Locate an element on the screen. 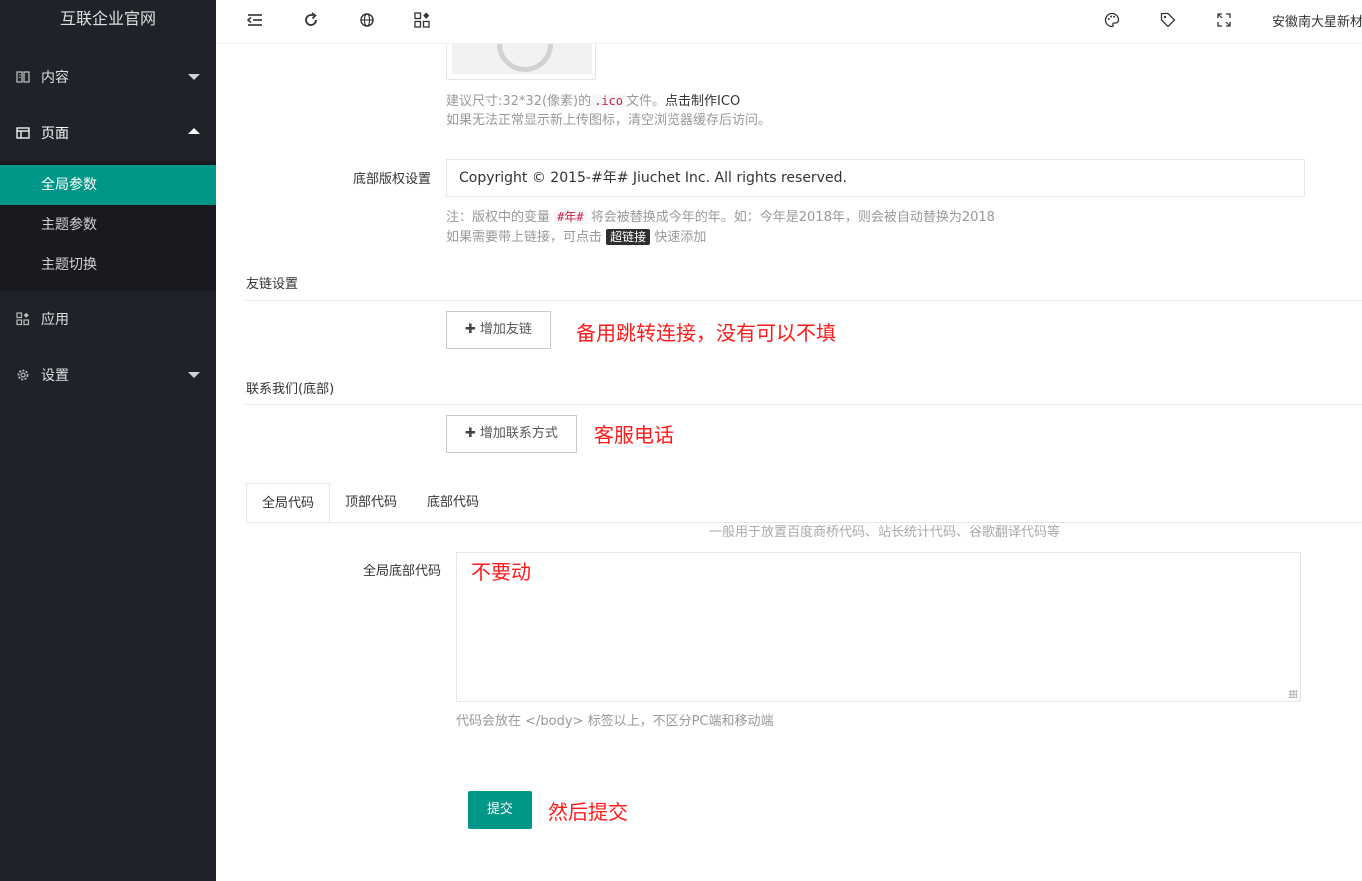  ico-ext-code: .ico is located at coordinates (609, 101).